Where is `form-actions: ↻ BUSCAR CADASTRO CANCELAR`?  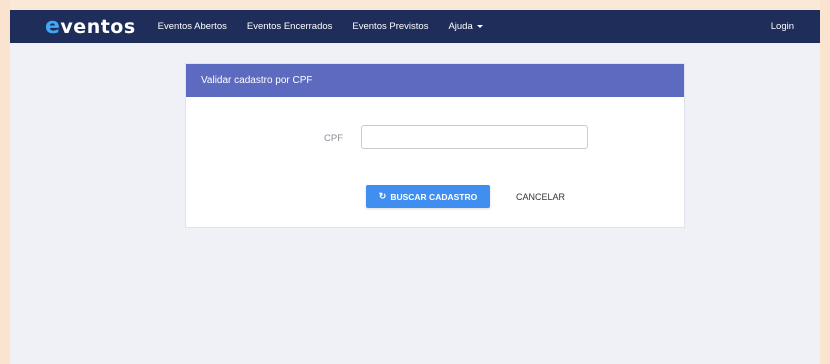
form-actions: ↻ BUSCAR CADASTRO CANCELAR is located at coordinates (435, 197).